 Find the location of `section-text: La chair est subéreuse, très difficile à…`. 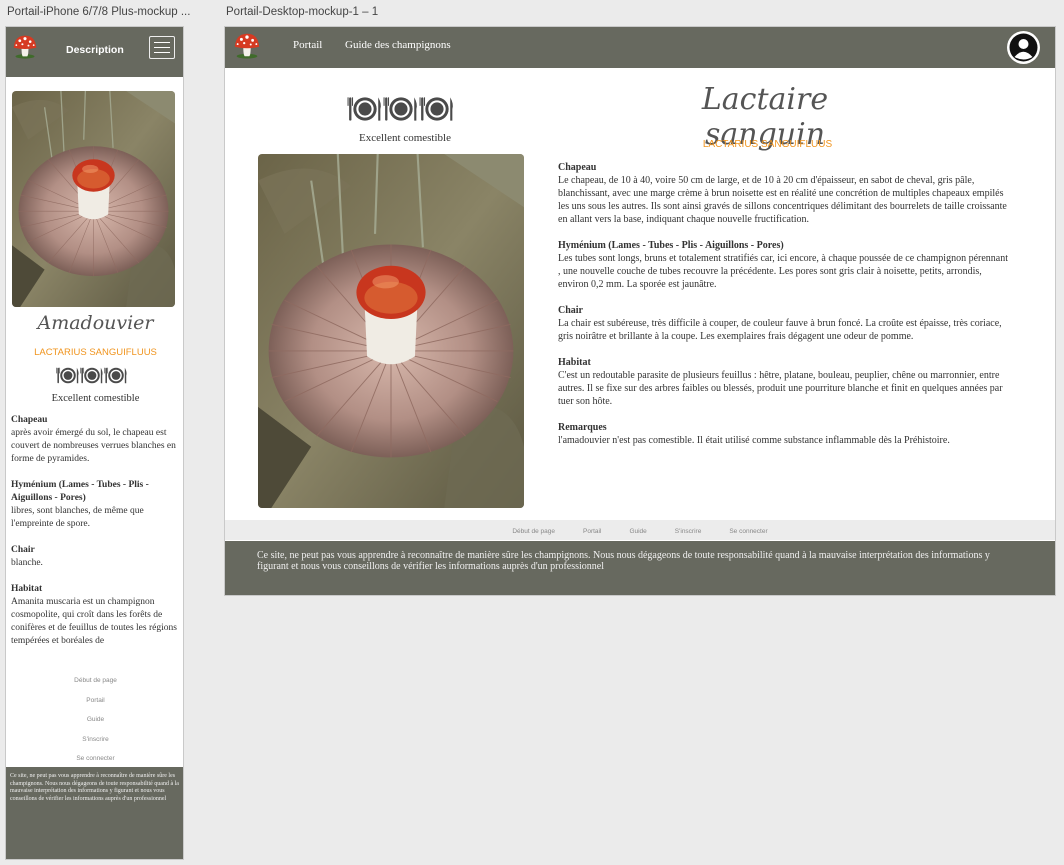

section-text: La chair est subéreuse, très difficile à… is located at coordinates (780, 330).